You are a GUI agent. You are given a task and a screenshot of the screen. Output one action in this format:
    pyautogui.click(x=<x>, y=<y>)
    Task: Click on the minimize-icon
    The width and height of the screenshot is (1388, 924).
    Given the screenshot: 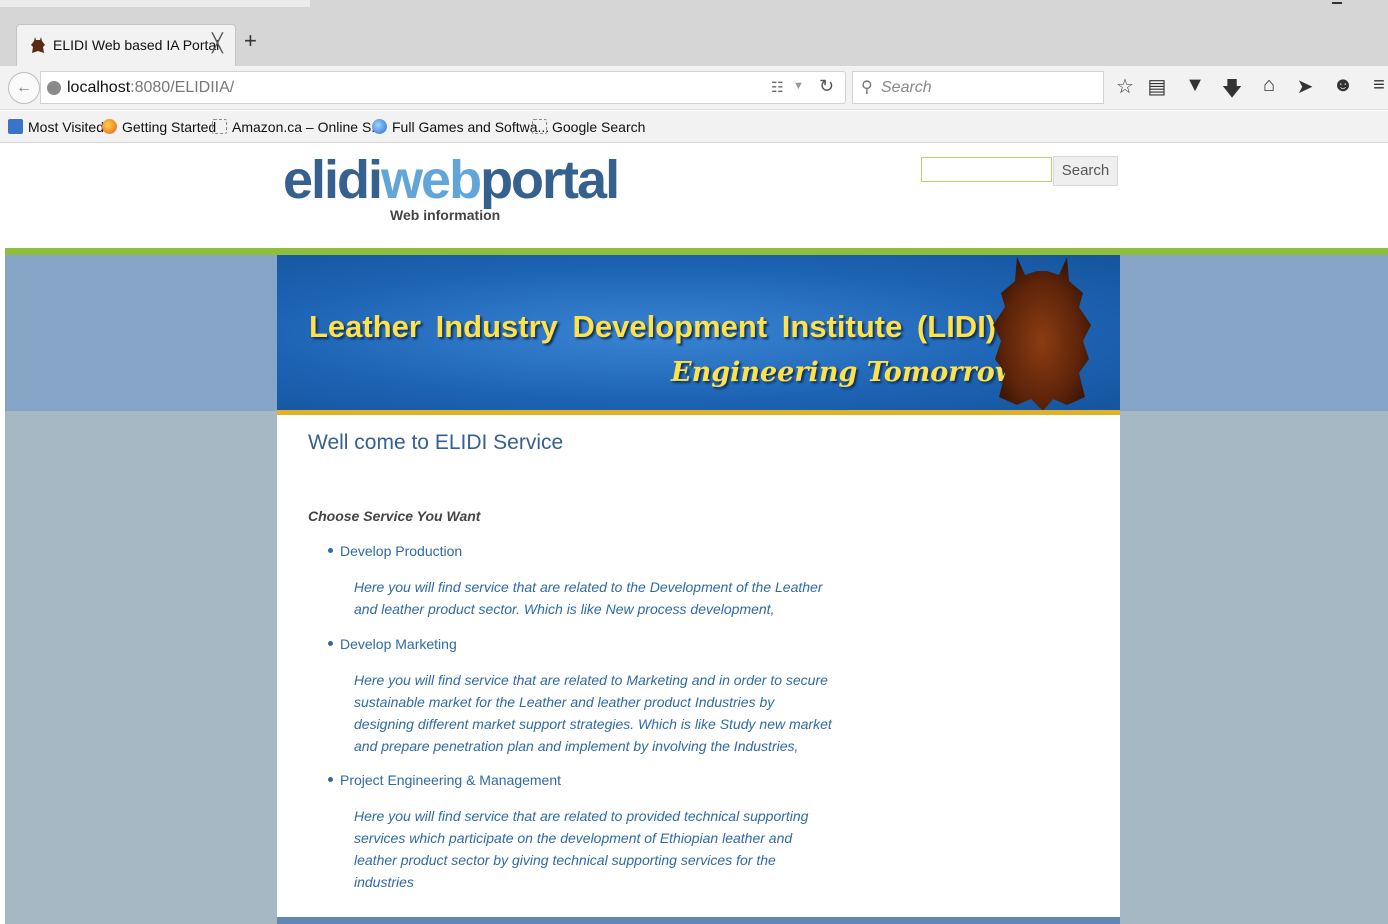 What is the action you would take?
    pyautogui.click(x=1337, y=3)
    